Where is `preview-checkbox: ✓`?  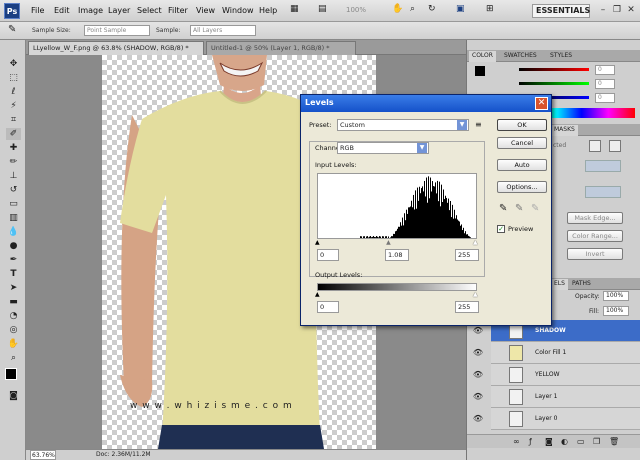 preview-checkbox: ✓ is located at coordinates (501, 229).